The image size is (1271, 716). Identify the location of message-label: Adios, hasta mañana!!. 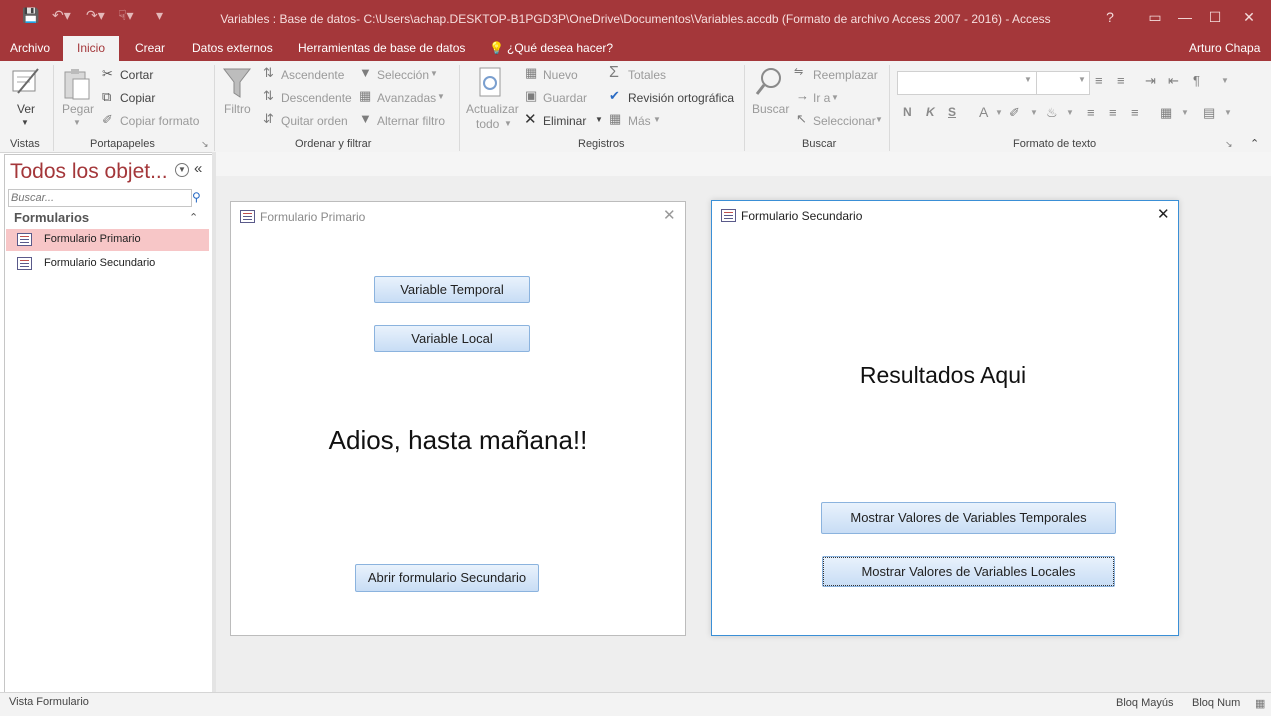
(458, 440).